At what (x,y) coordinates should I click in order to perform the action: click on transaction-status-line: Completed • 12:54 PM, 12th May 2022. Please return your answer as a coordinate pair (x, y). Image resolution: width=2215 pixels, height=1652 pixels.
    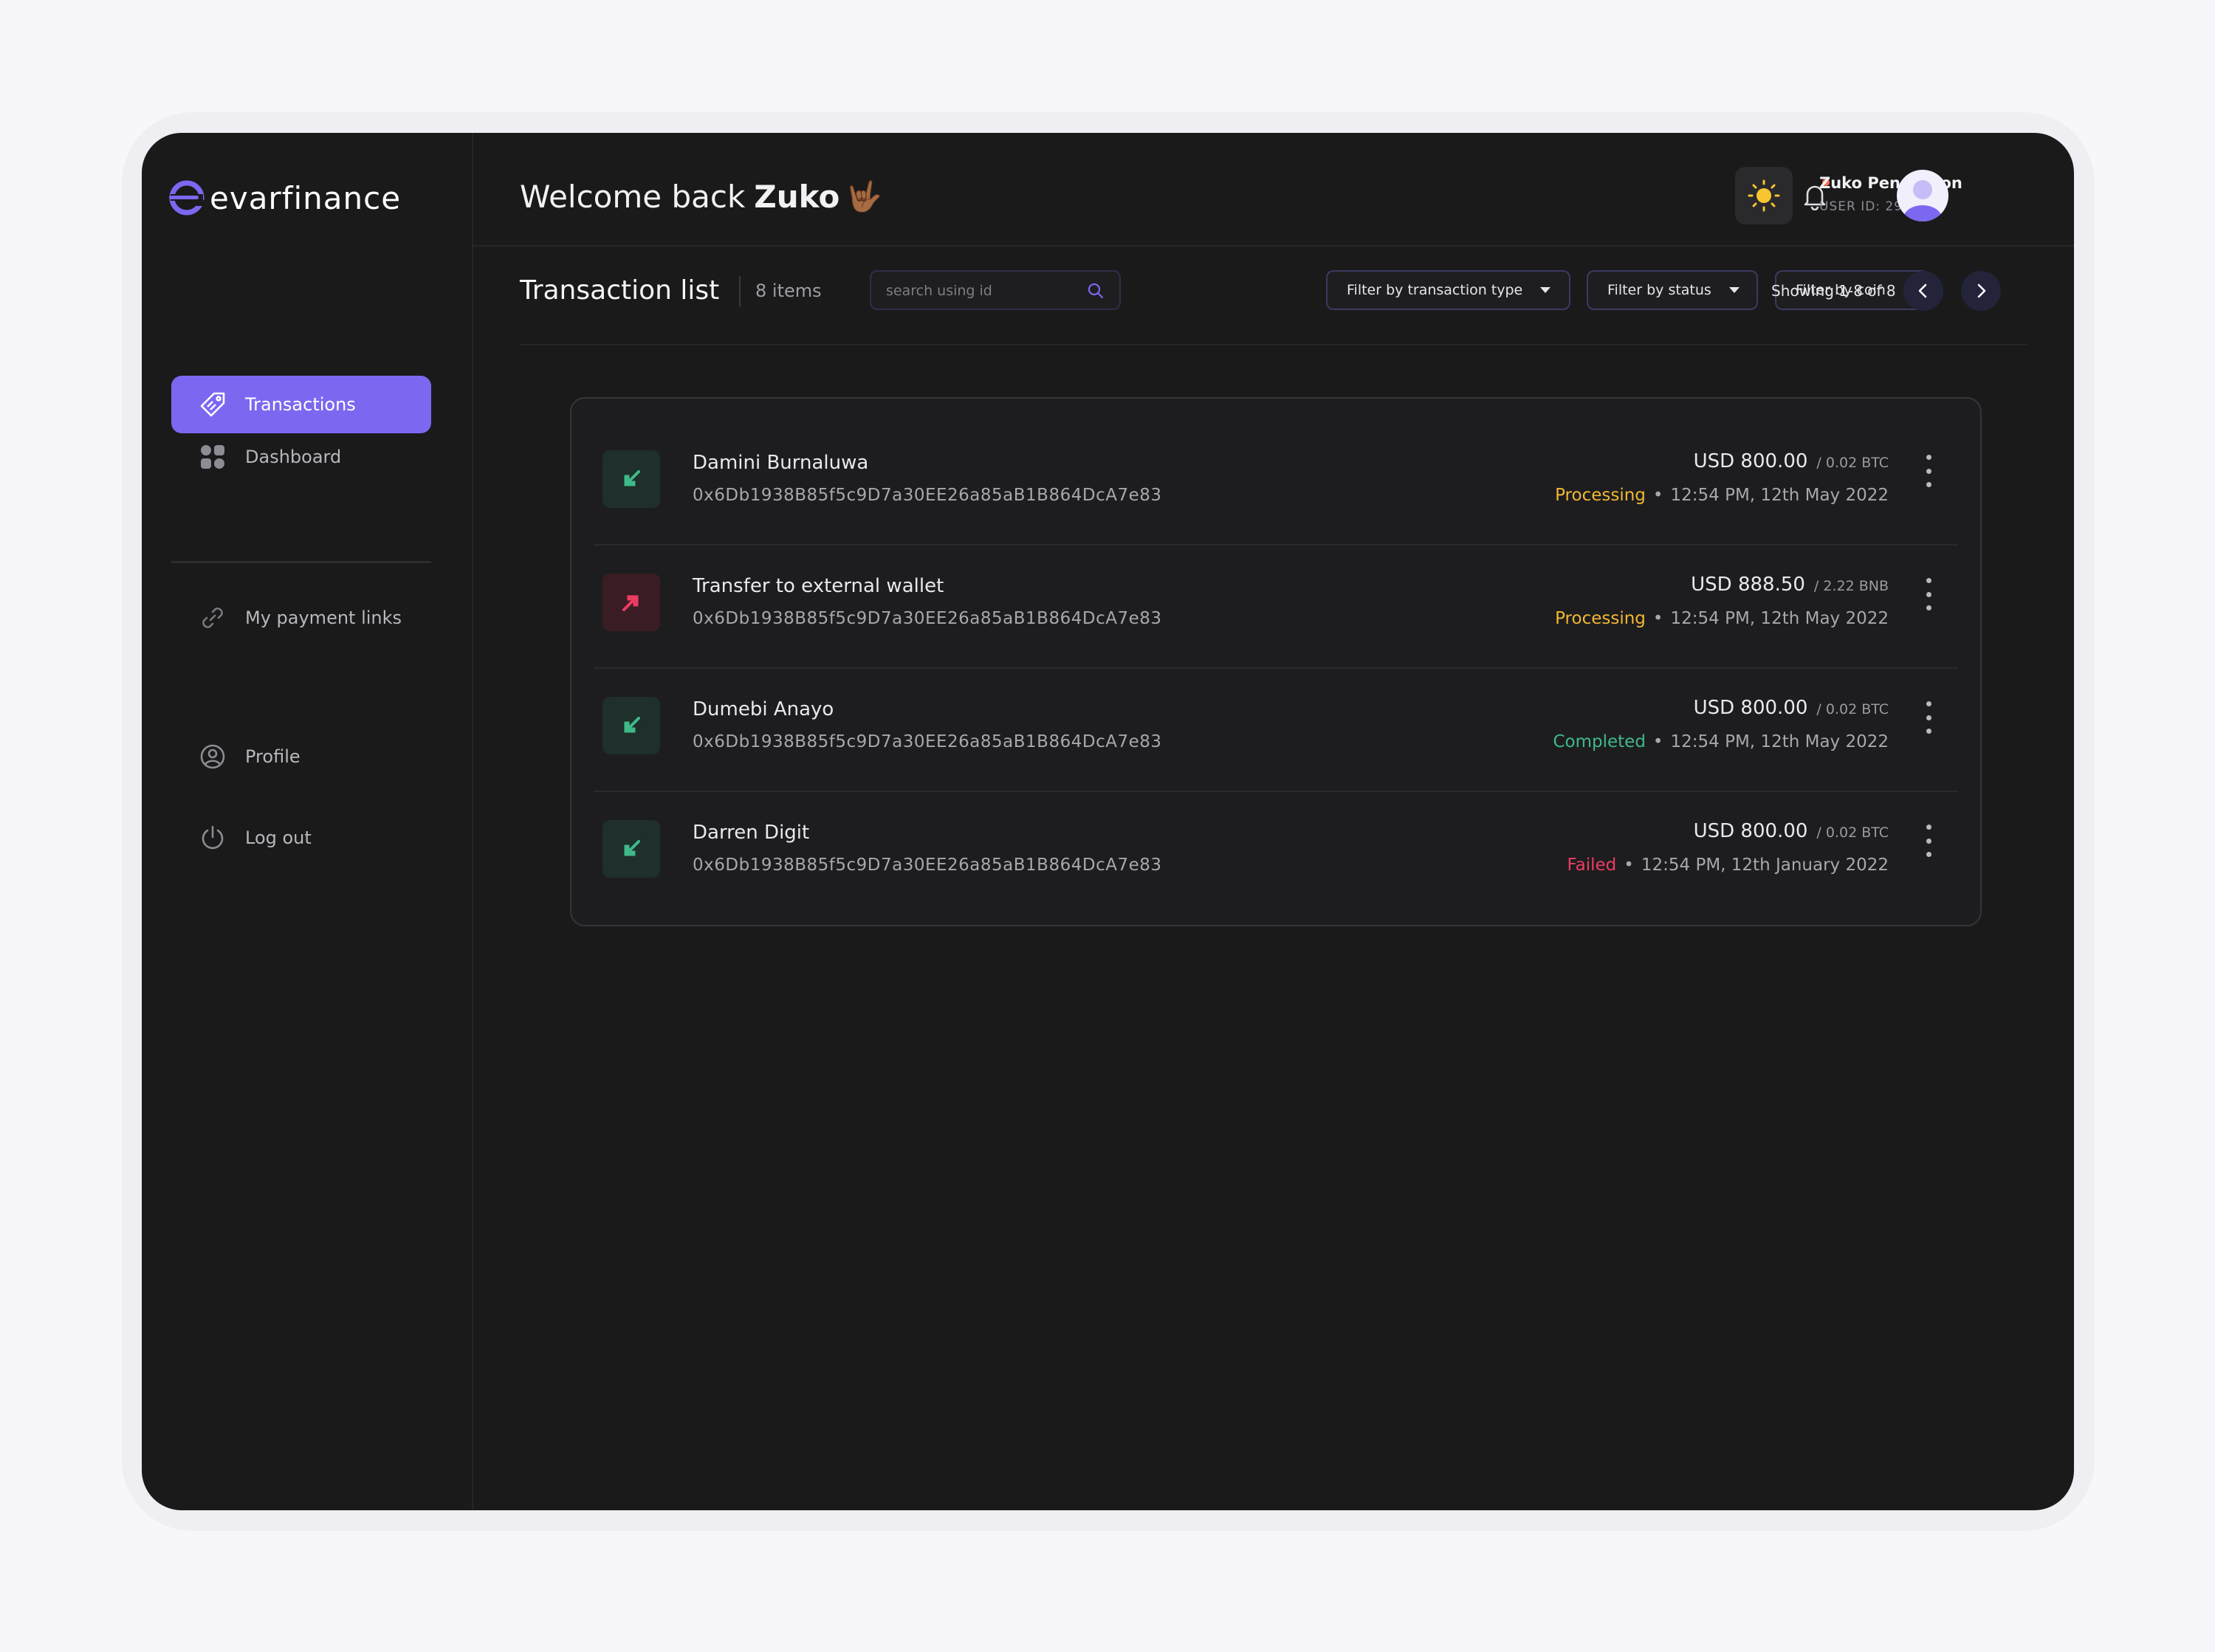
    Looking at the image, I should click on (1721, 741).